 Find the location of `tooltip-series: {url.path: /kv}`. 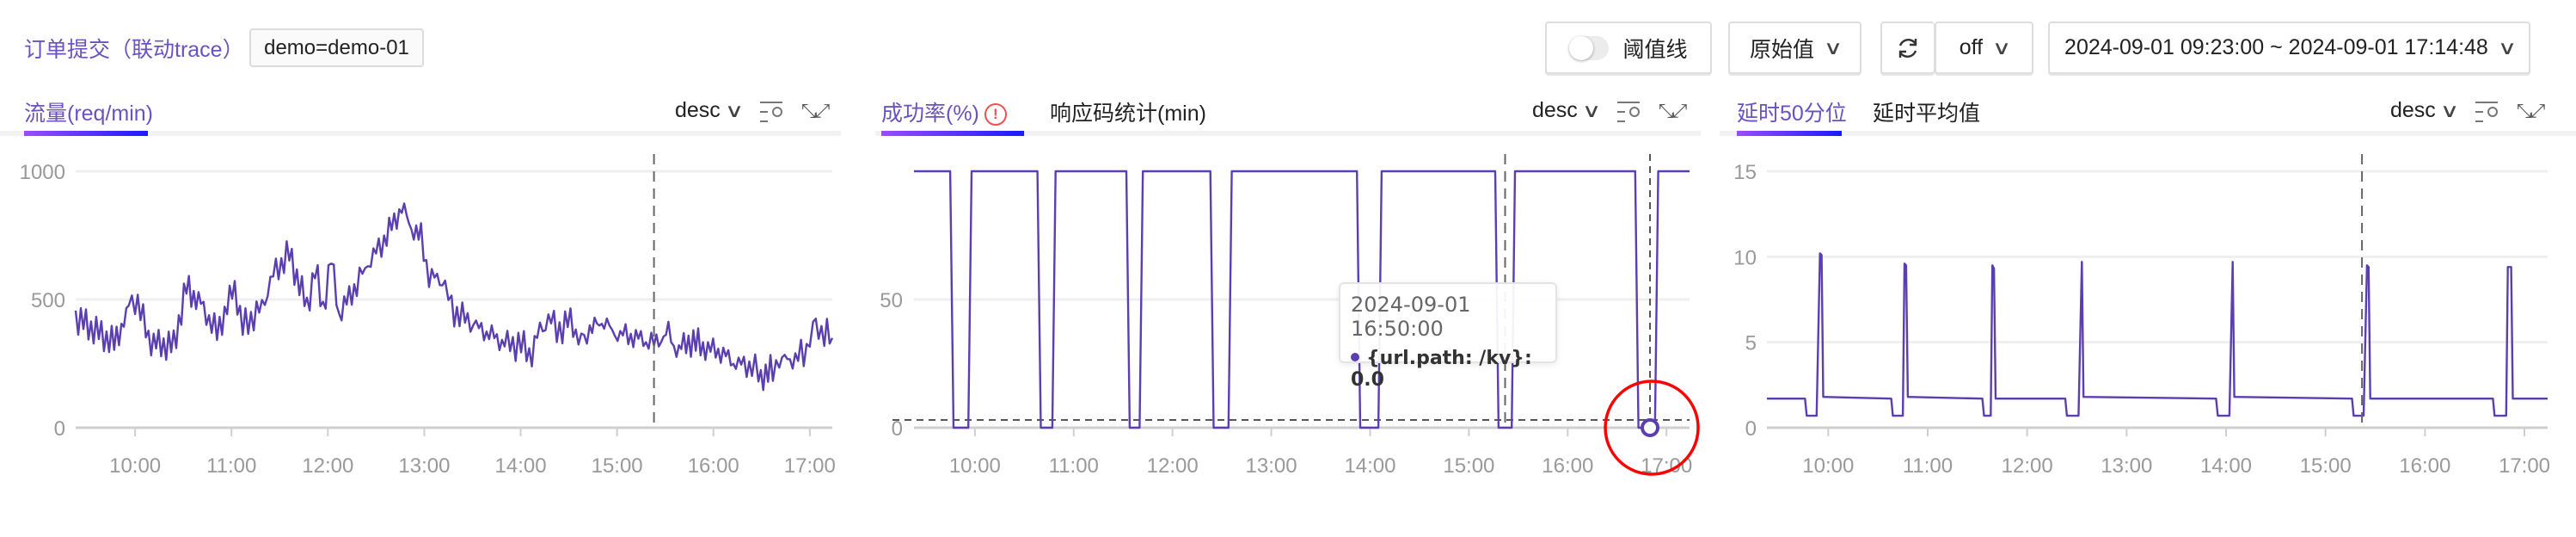

tooltip-series: {url.path: /kv} is located at coordinates (1445, 359).